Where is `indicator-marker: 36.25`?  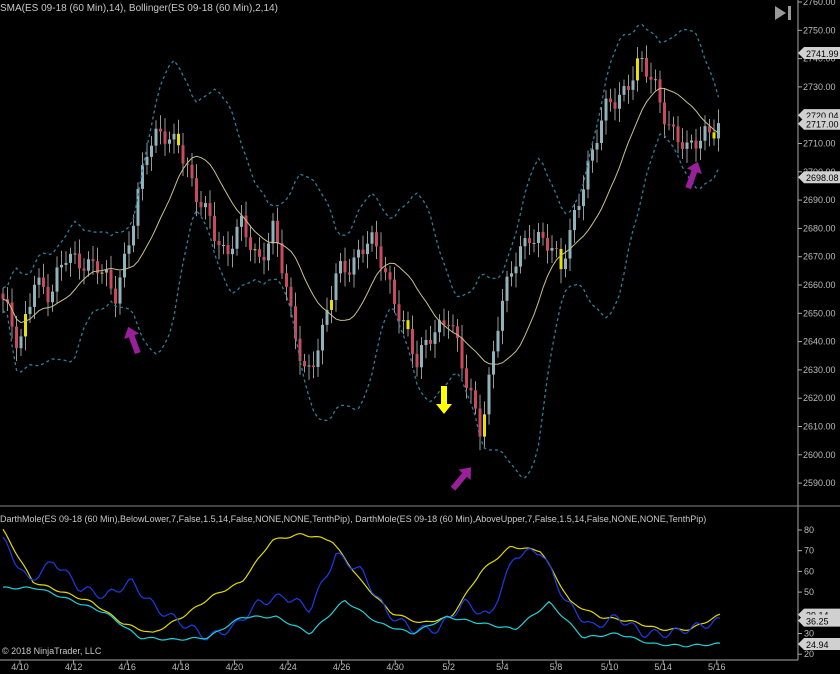 indicator-marker: 36.25 is located at coordinates (819, 620).